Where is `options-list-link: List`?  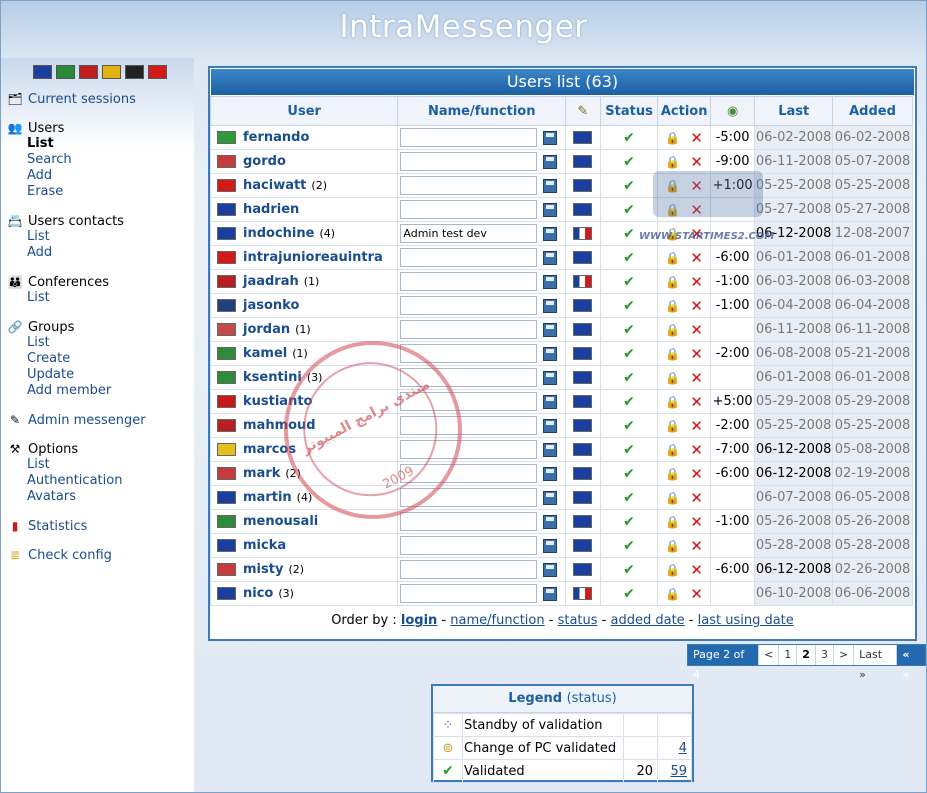 options-list-link: List is located at coordinates (74, 465).